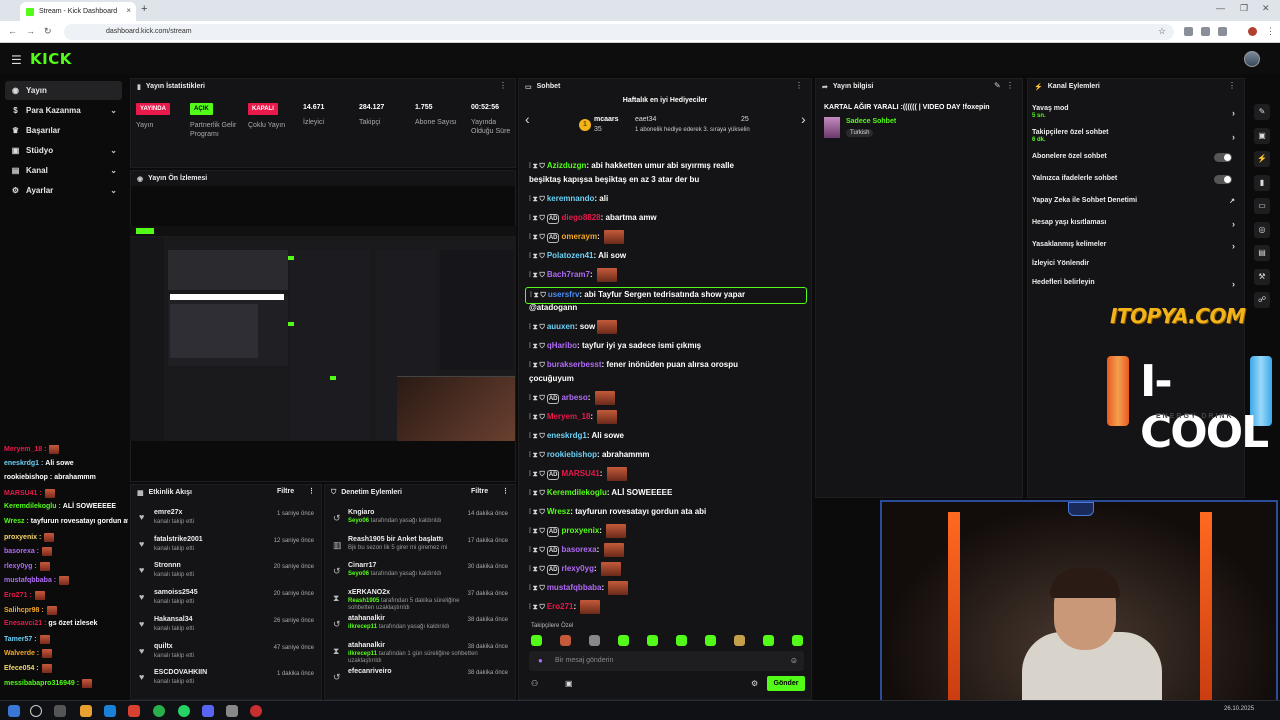 Image resolution: width=1280 pixels, height=720 pixels. I want to click on external-link-icon: ↗, so click(1232, 201).